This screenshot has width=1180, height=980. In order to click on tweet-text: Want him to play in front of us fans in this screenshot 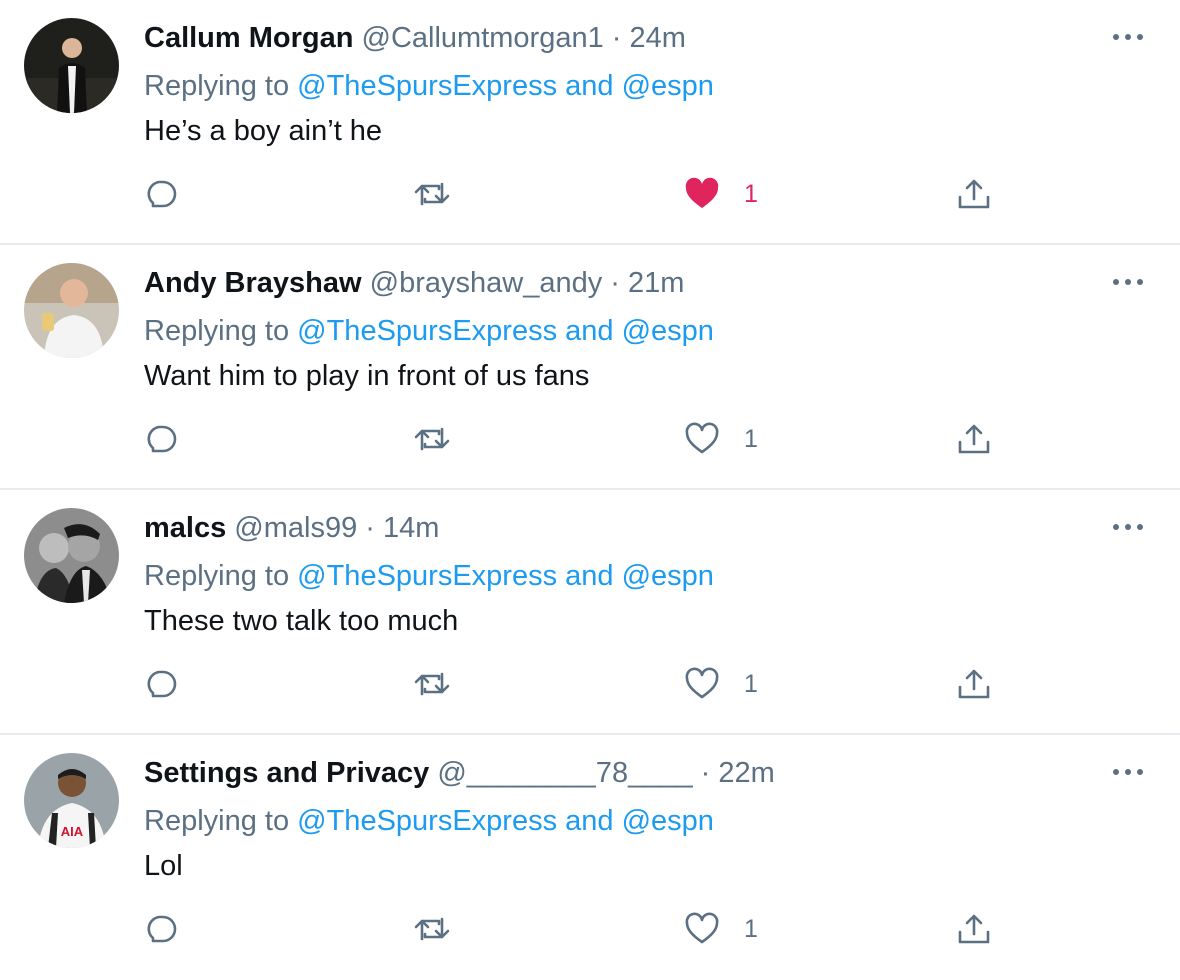, I will do `click(367, 376)`.